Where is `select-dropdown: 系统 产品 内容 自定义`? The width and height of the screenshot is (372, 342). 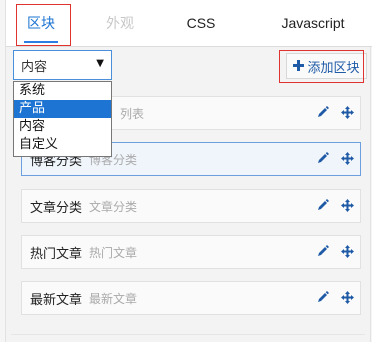 select-dropdown: 系统 产品 内容 自定义 is located at coordinates (62, 119).